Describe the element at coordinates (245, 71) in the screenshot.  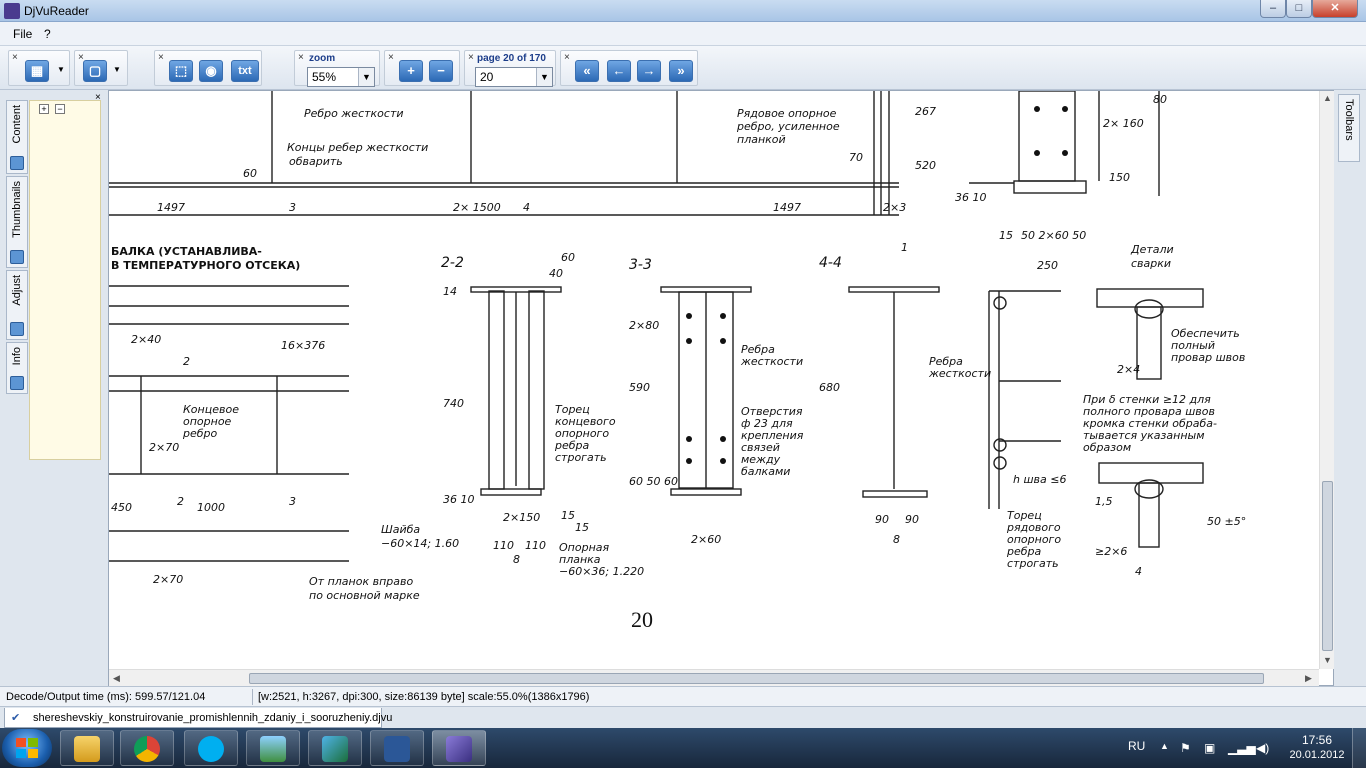
I see `text-mode-button: txt` at that location.